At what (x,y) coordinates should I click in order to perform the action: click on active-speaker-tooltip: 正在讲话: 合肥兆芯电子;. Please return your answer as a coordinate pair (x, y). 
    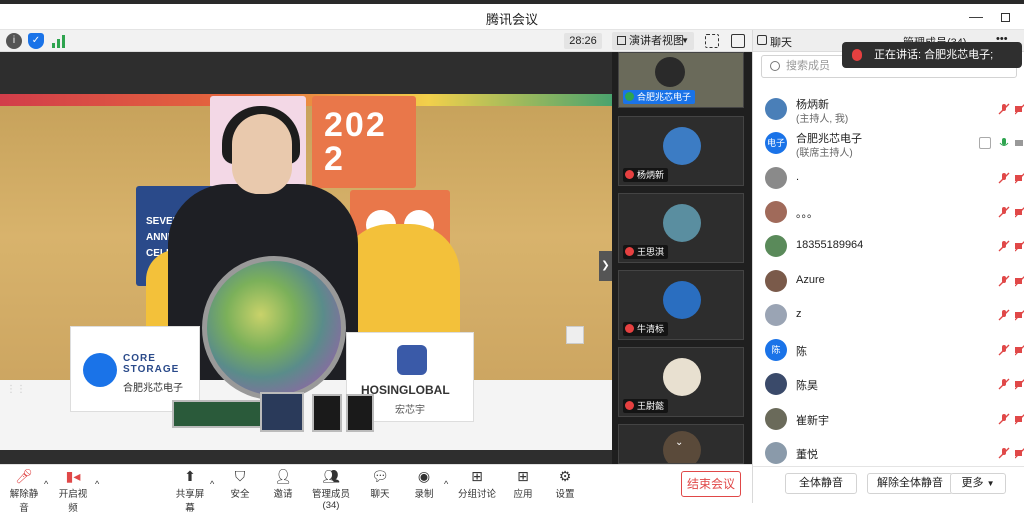
    Looking at the image, I should click on (932, 55).